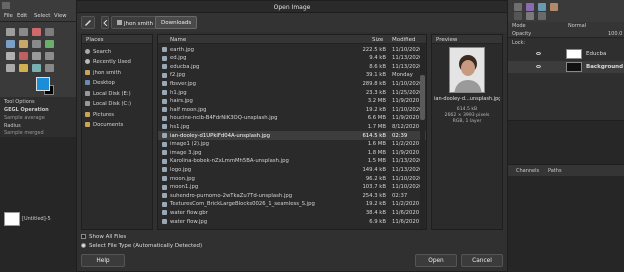 The height and width of the screenshot is (272, 624). What do you see at coordinates (577, 26) in the screenshot?
I see `mode-select: Normal` at bounding box center [577, 26].